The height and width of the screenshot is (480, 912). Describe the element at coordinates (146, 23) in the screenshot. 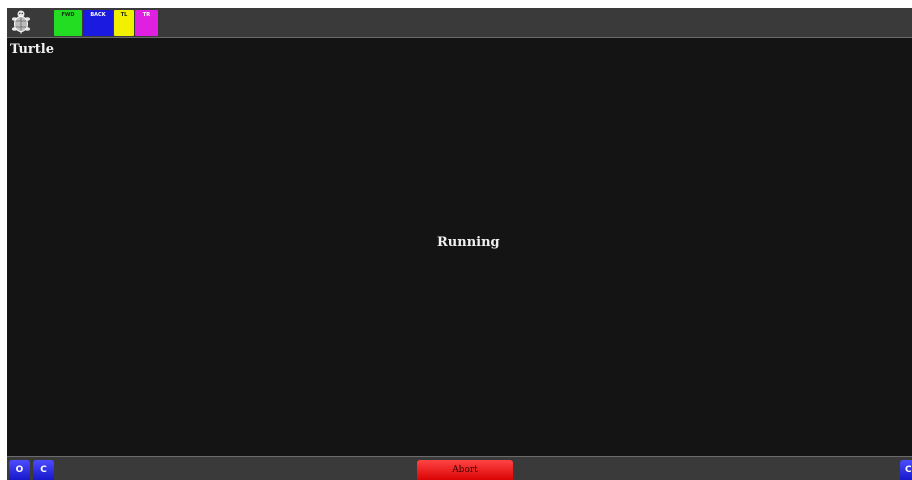

I see `turn-right-block: TR` at that location.